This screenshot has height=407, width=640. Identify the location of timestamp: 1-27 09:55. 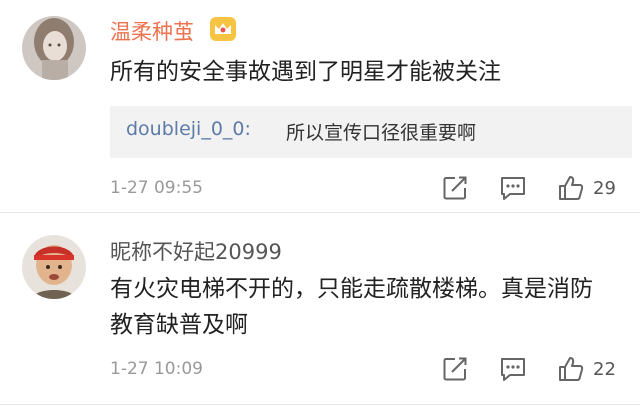
(156, 188).